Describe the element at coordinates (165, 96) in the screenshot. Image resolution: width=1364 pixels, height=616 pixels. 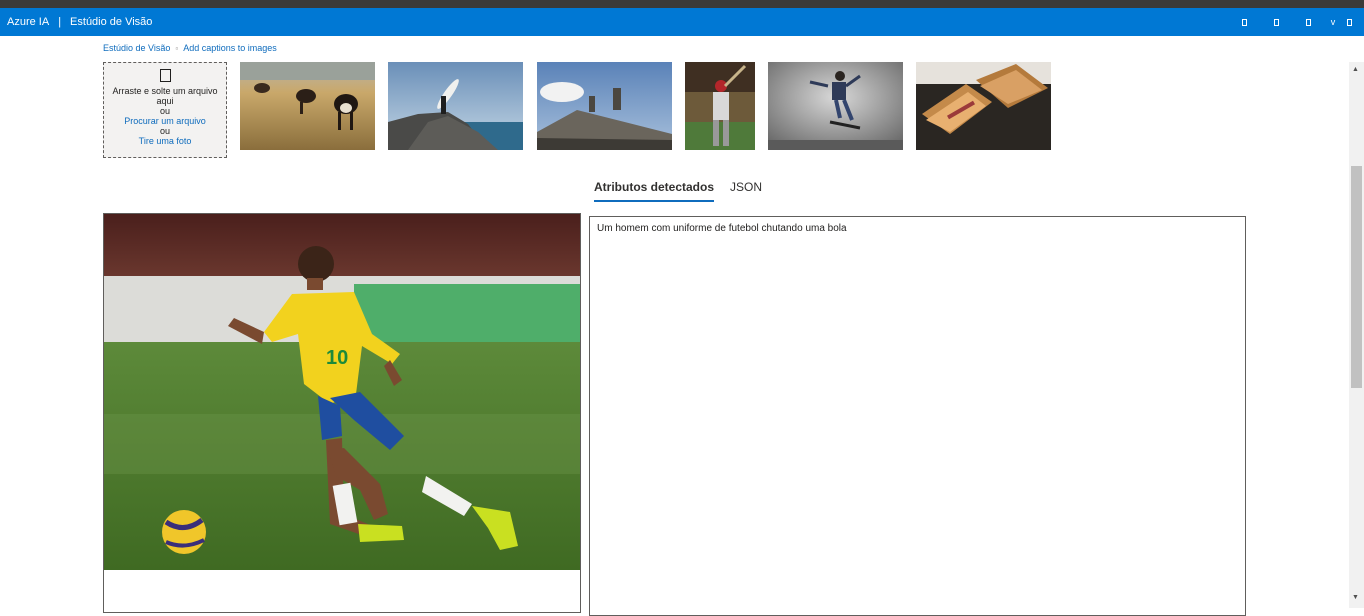
I see `dropzone-text: Arraste e solte um arquivo aqui` at that location.